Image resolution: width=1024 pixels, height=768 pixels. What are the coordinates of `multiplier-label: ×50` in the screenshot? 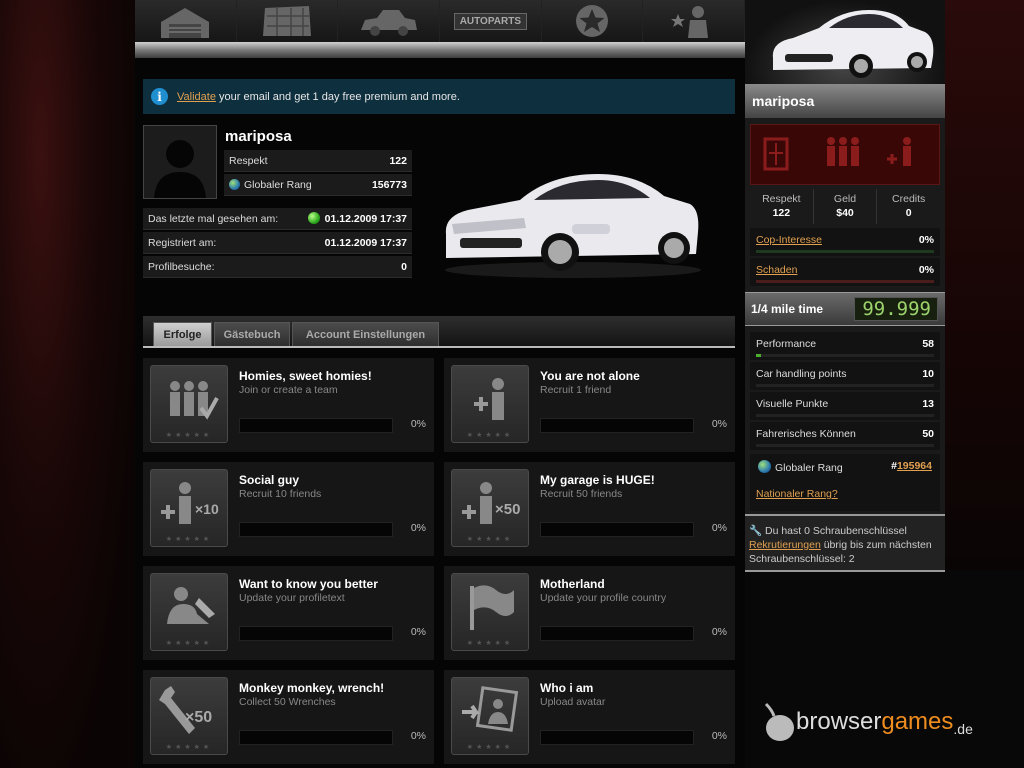 It's located at (198, 717).